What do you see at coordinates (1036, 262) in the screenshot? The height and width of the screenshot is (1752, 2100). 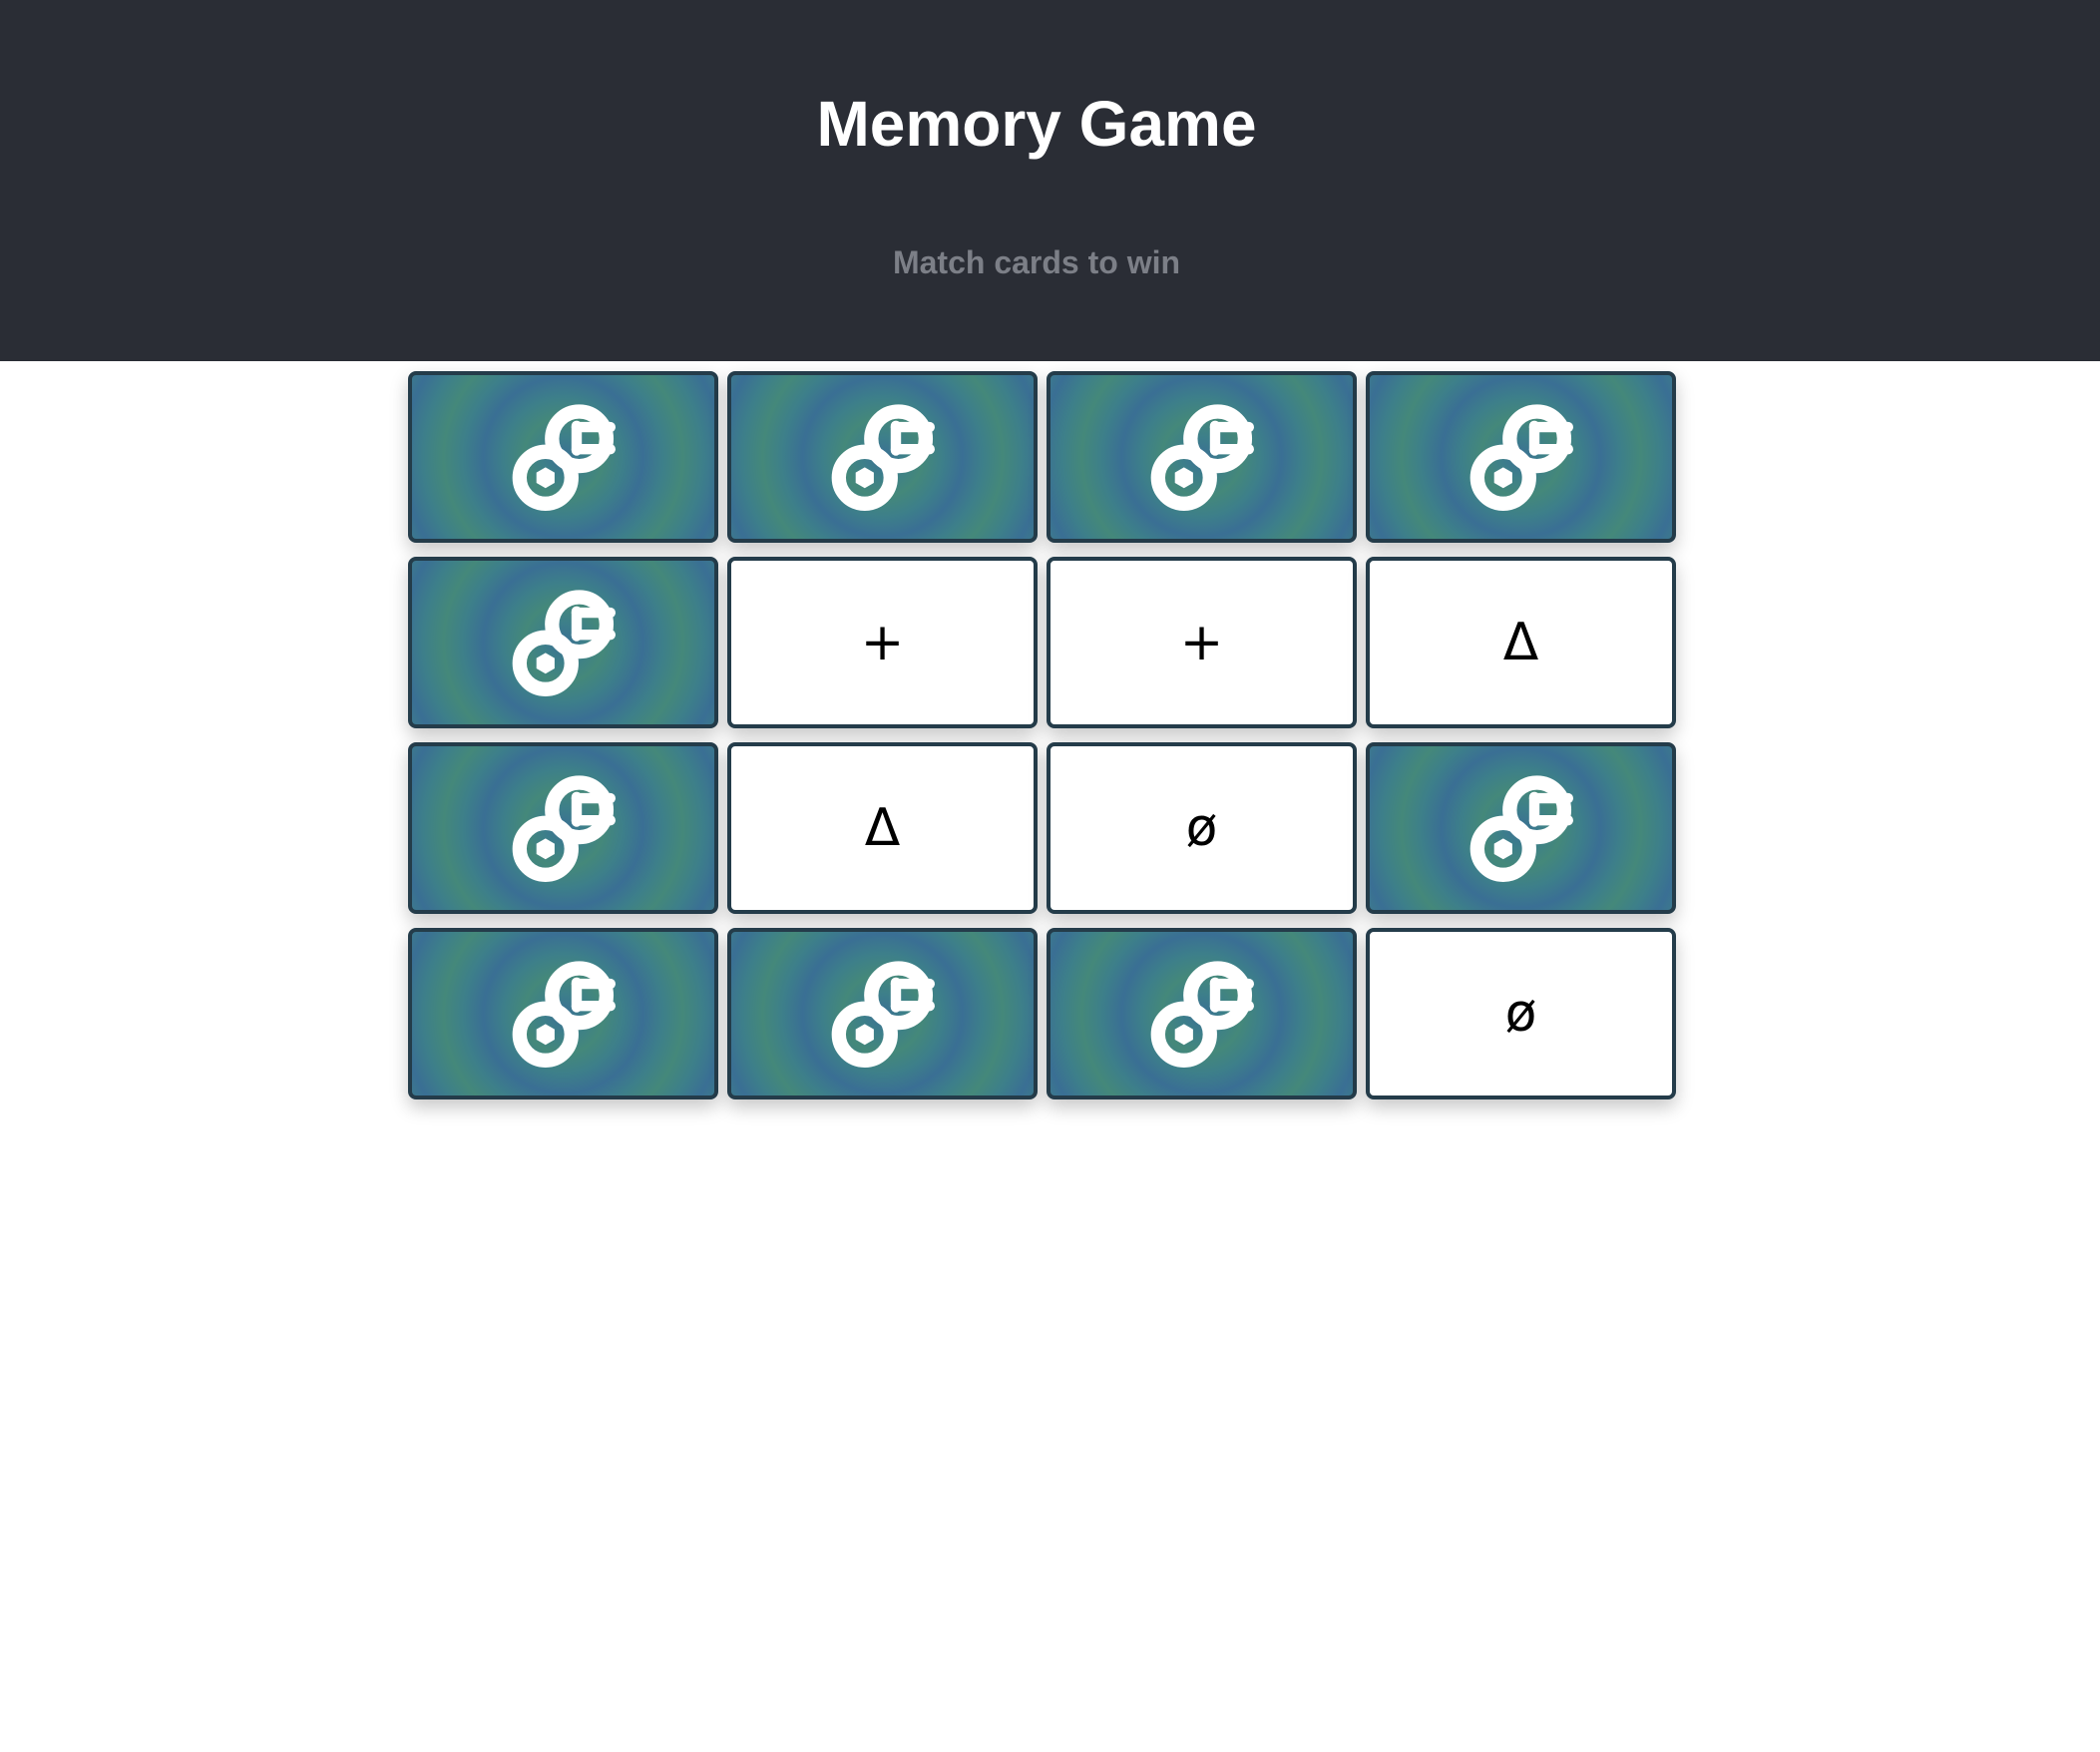 I see `page-subtitle: Match cards to win` at bounding box center [1036, 262].